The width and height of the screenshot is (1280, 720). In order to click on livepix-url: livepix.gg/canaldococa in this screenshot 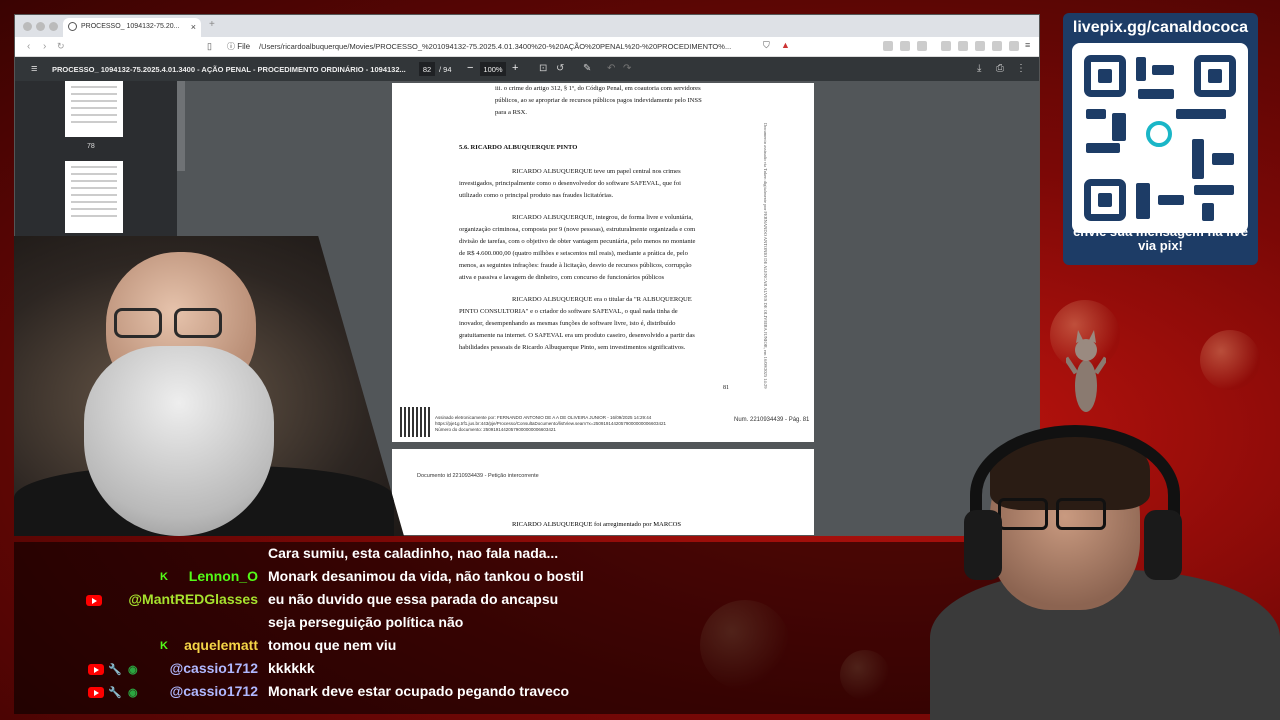, I will do `click(1160, 27)`.